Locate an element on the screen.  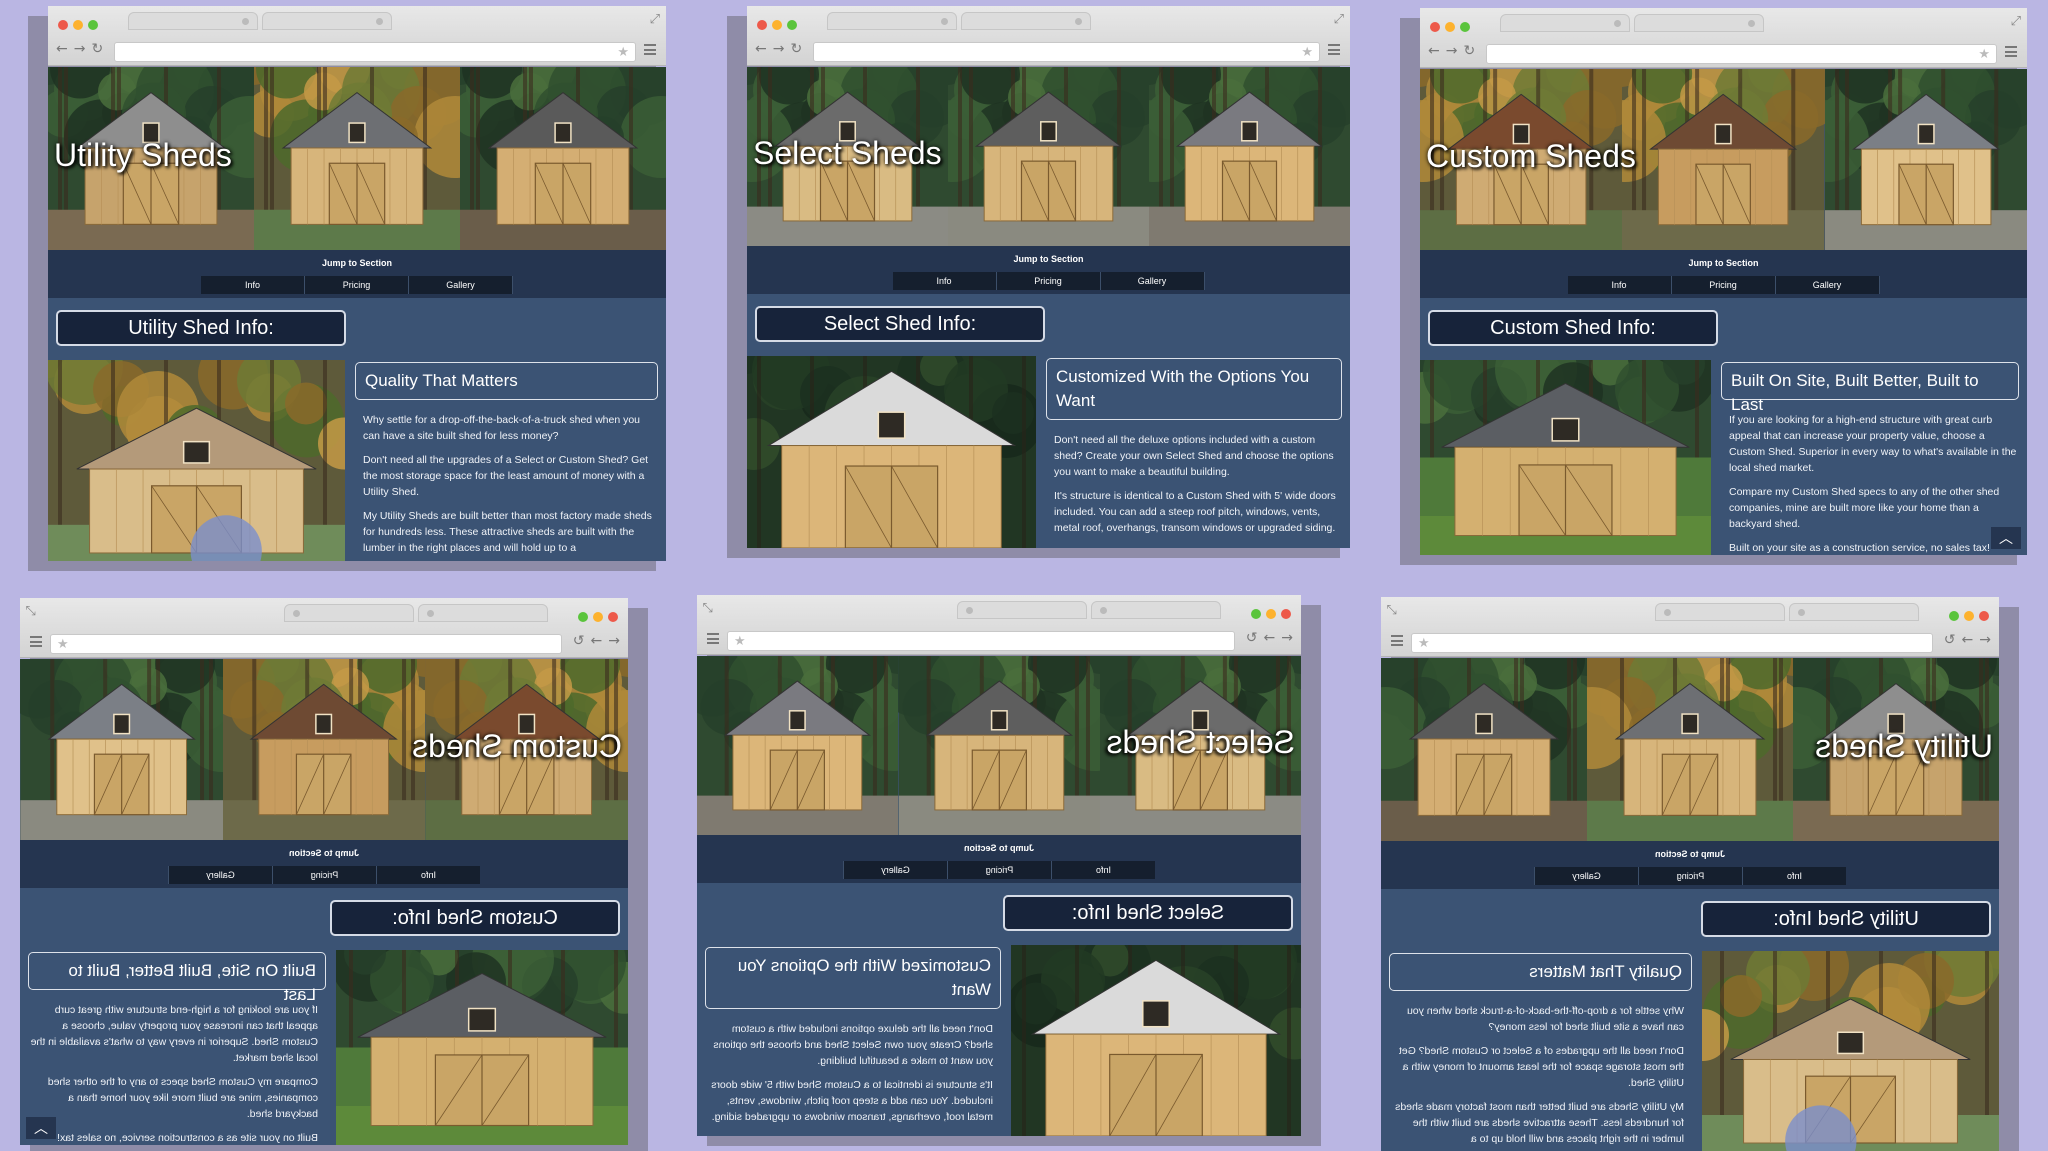
section-heading: Select Shed Info: is located at coordinates (1148, 913).